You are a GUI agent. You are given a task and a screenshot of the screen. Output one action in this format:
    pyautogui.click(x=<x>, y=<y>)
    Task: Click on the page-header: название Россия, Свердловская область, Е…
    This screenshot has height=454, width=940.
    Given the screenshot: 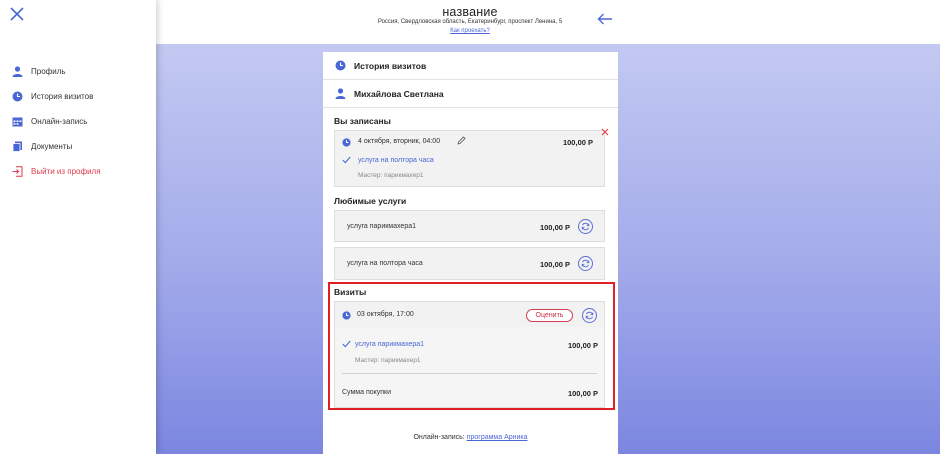 What is the action you would take?
    pyautogui.click(x=548, y=22)
    